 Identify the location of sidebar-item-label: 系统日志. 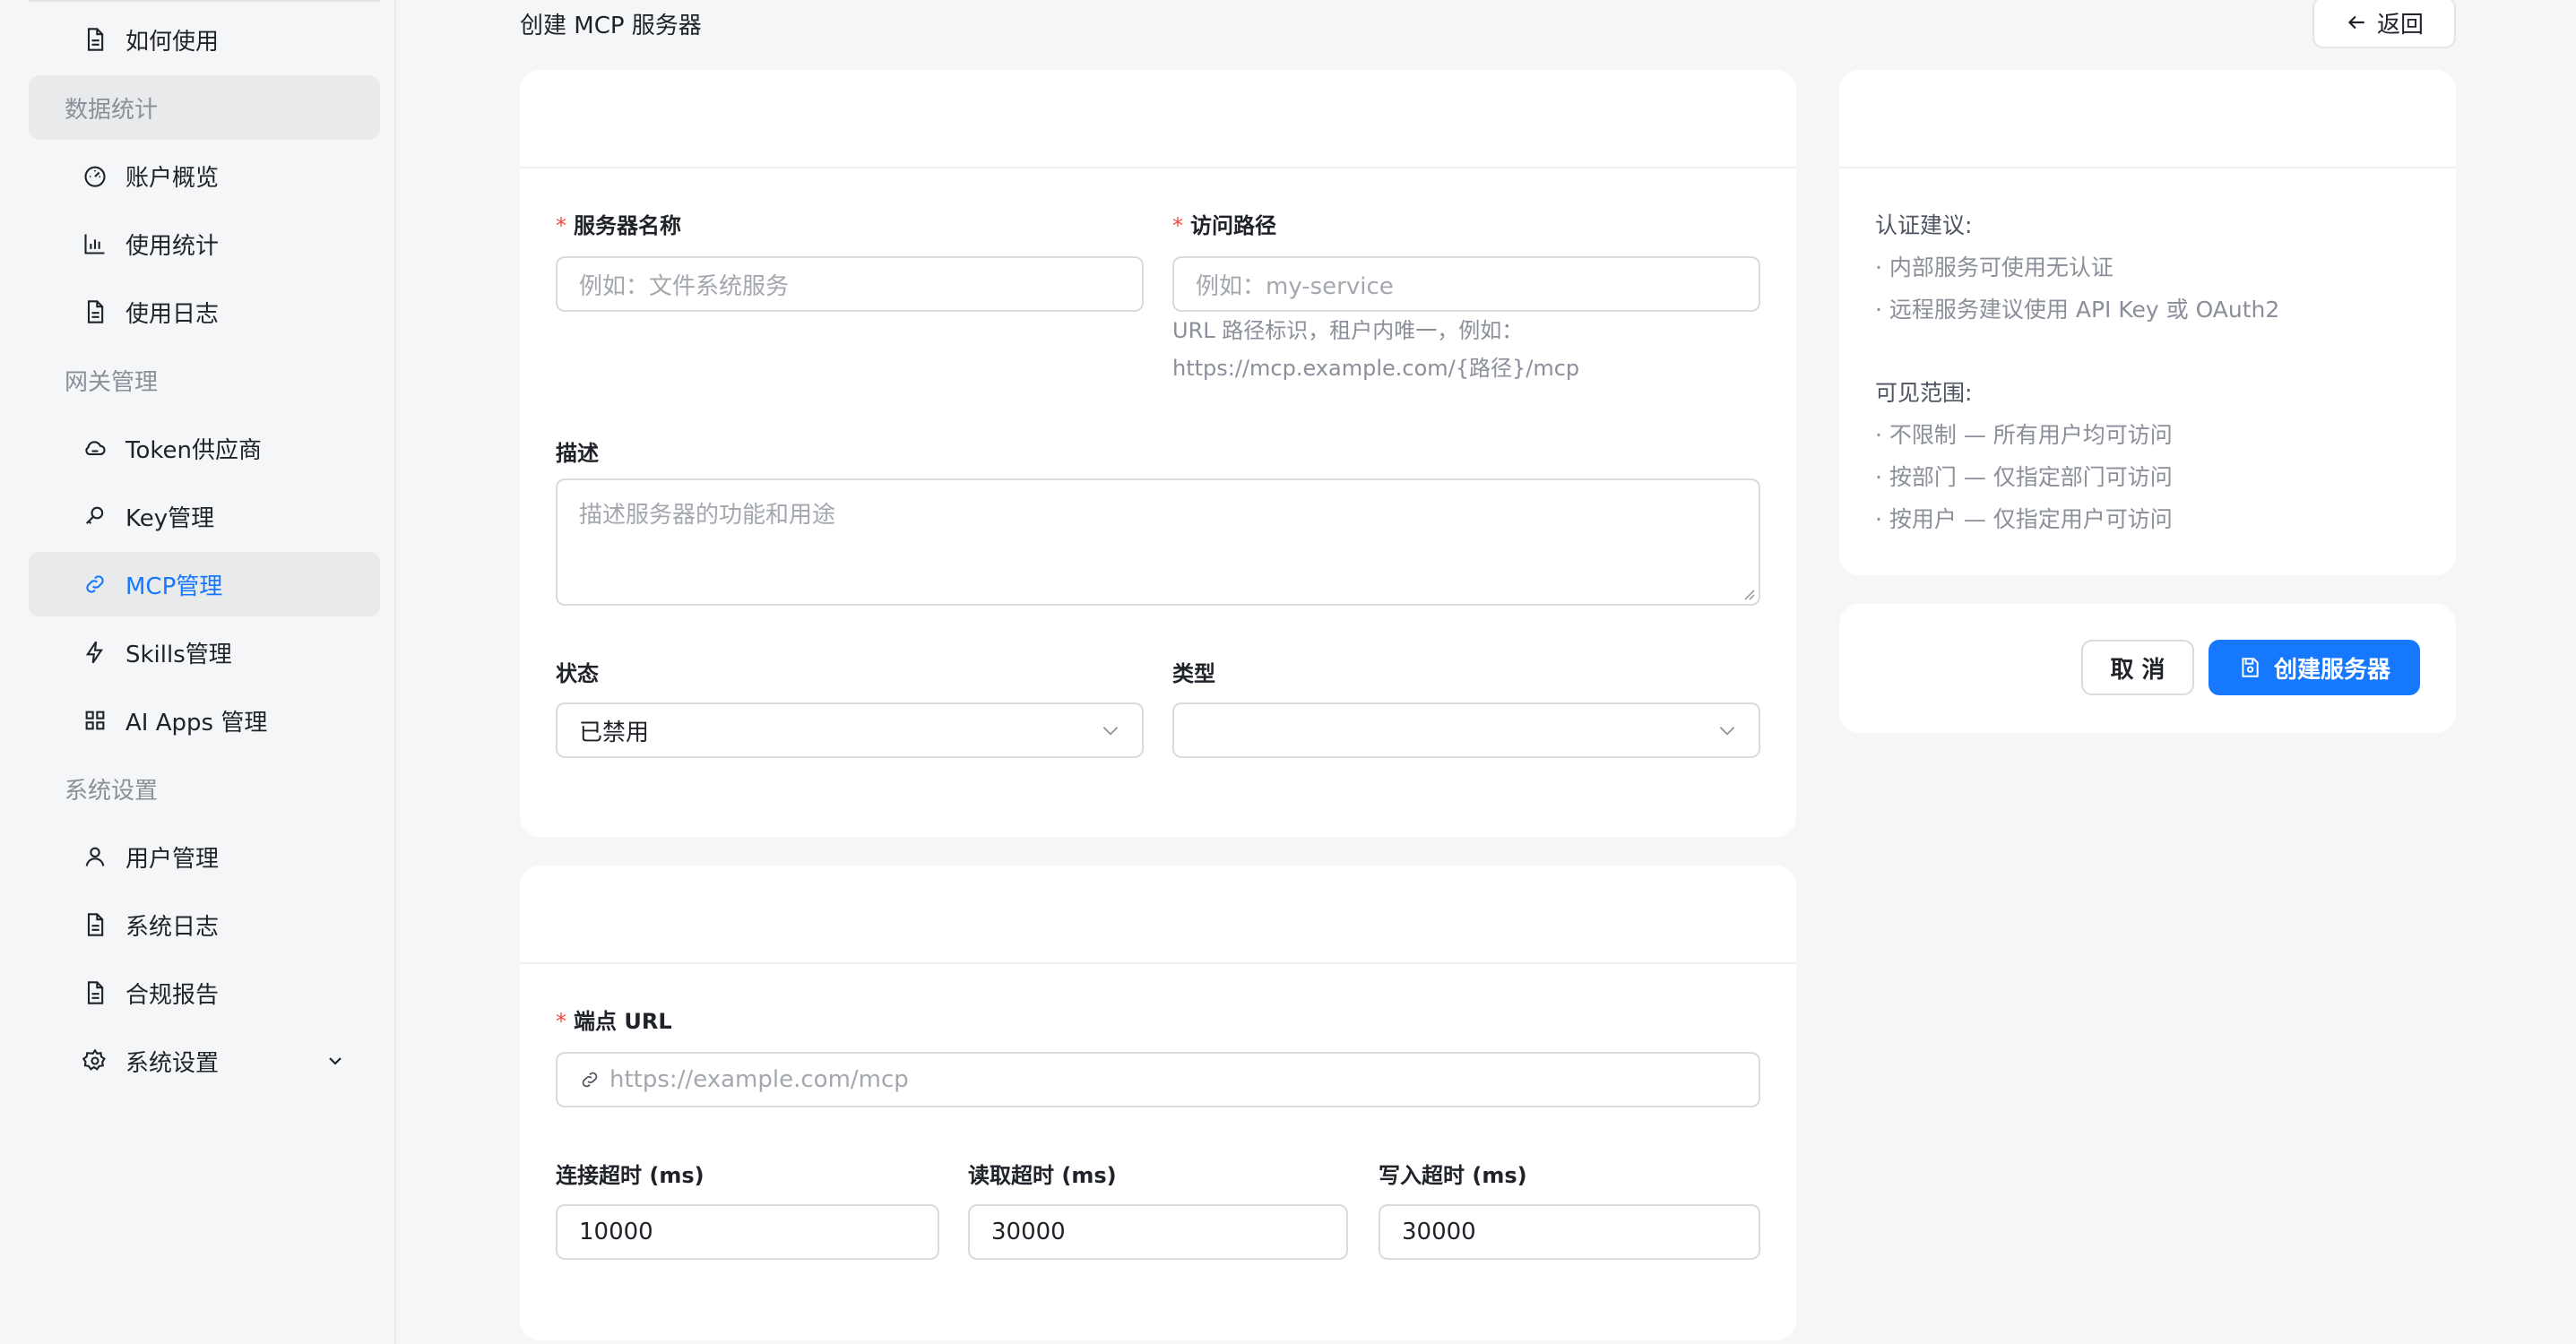
(172, 927).